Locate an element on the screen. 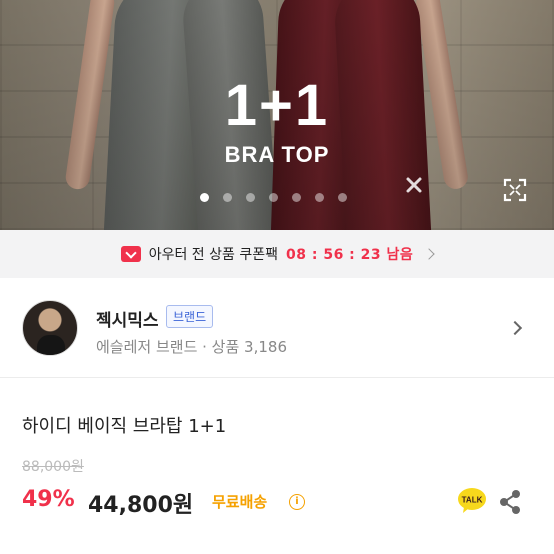  hero-title: 1+1 is located at coordinates (277, 105).